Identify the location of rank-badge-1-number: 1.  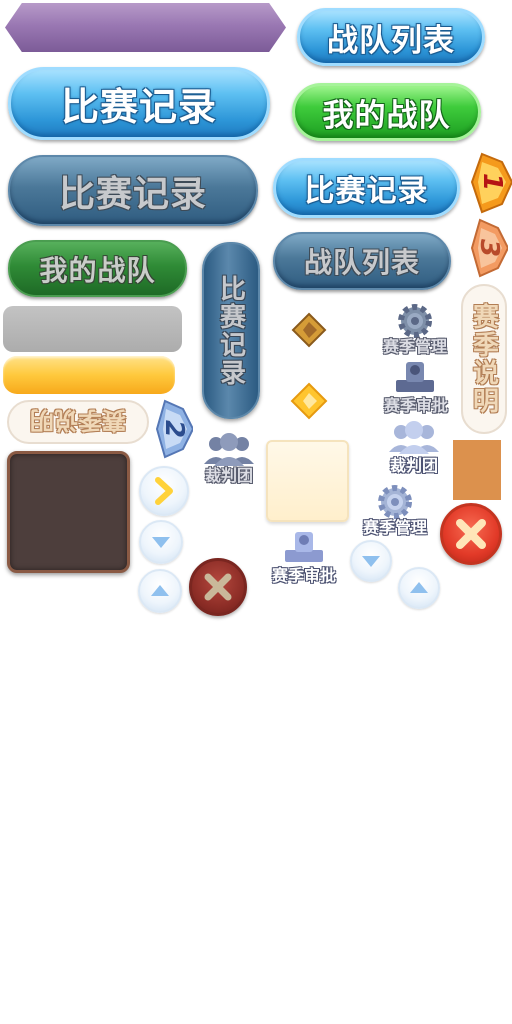
(492, 182).